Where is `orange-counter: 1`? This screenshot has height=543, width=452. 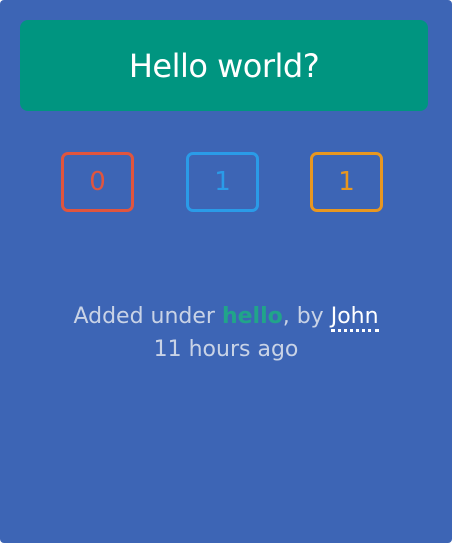 orange-counter: 1 is located at coordinates (346, 182).